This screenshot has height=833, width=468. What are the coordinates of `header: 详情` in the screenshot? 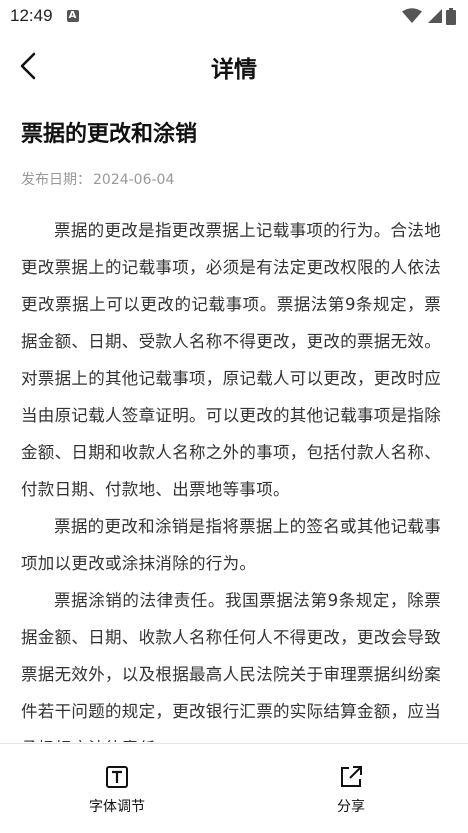 It's located at (234, 66).